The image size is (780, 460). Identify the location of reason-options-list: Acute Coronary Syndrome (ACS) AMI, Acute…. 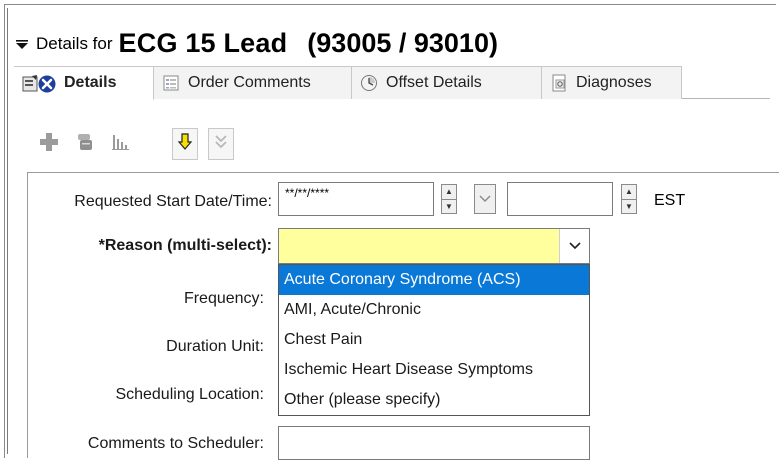
(434, 340).